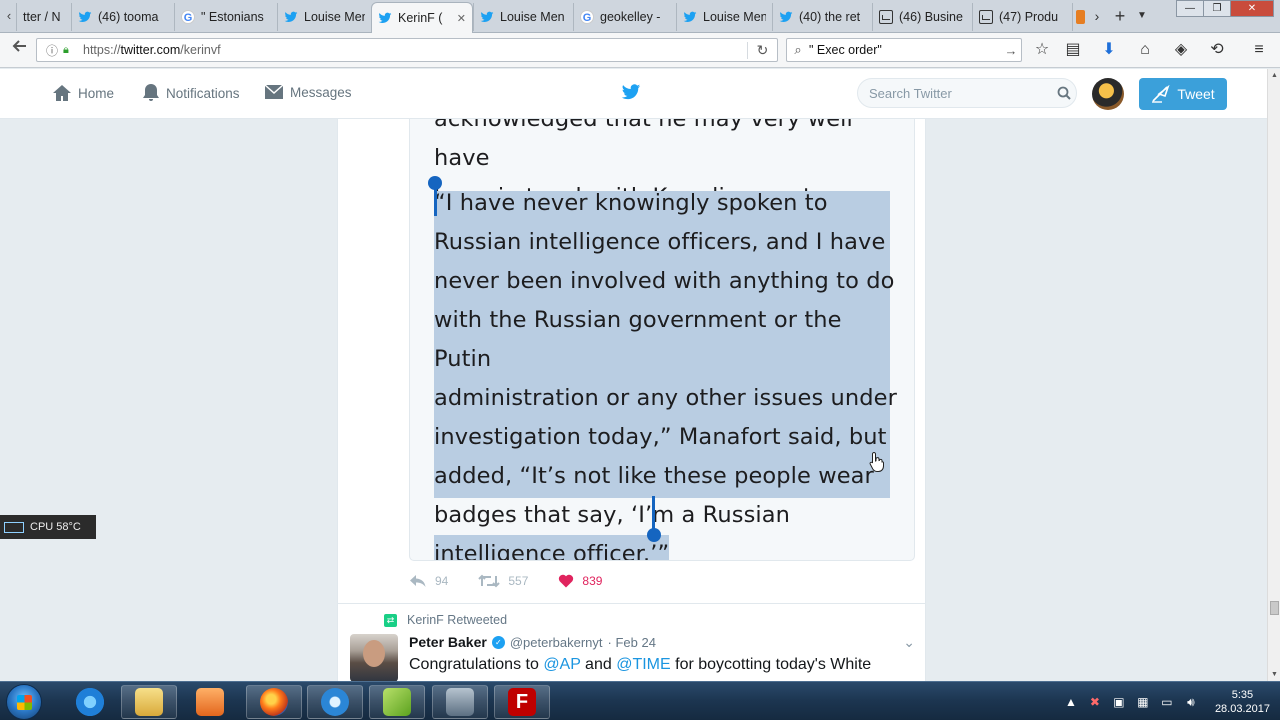  I want to click on tray-app-icon: ▦, so click(1143, 702).